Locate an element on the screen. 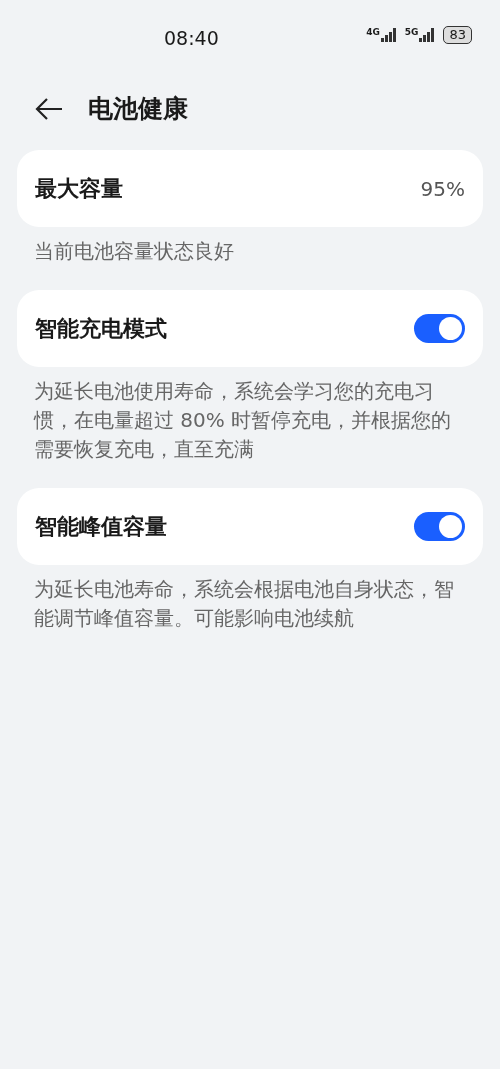 Image resolution: width=500 pixels, height=1069 pixels. setting-value: 95% is located at coordinates (442, 189).